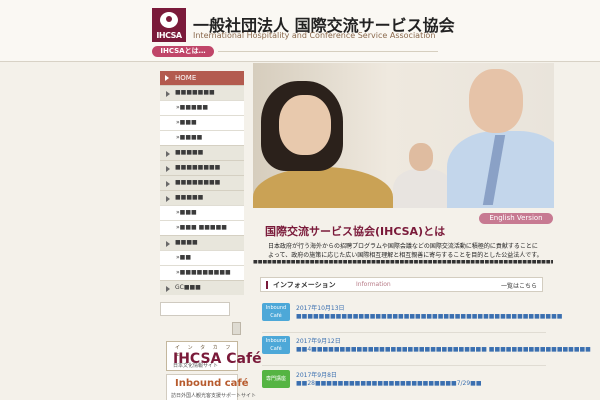 The image size is (600, 400). Describe the element at coordinates (316, 375) in the screenshot. I see `news-date: 2017年9月8日` at that location.